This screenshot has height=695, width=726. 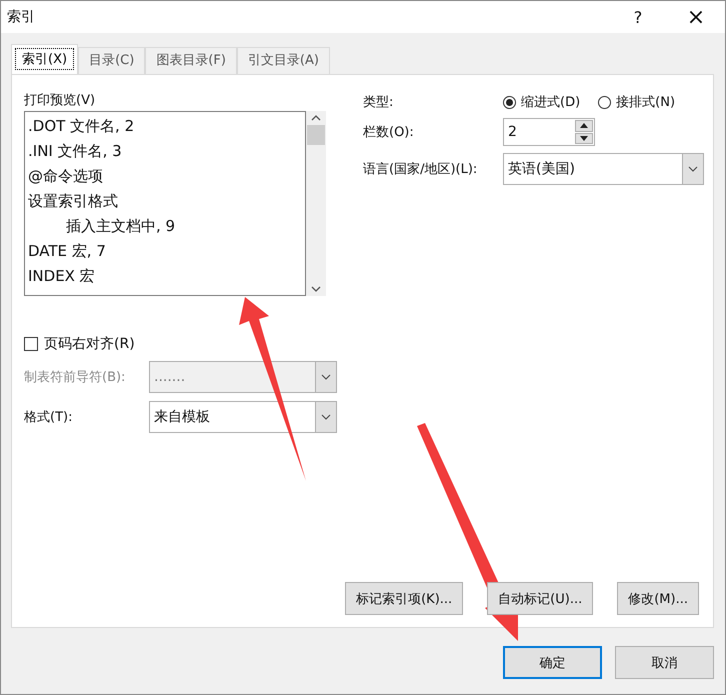 I want to click on columns-label: 栏数(O):, so click(x=389, y=132).